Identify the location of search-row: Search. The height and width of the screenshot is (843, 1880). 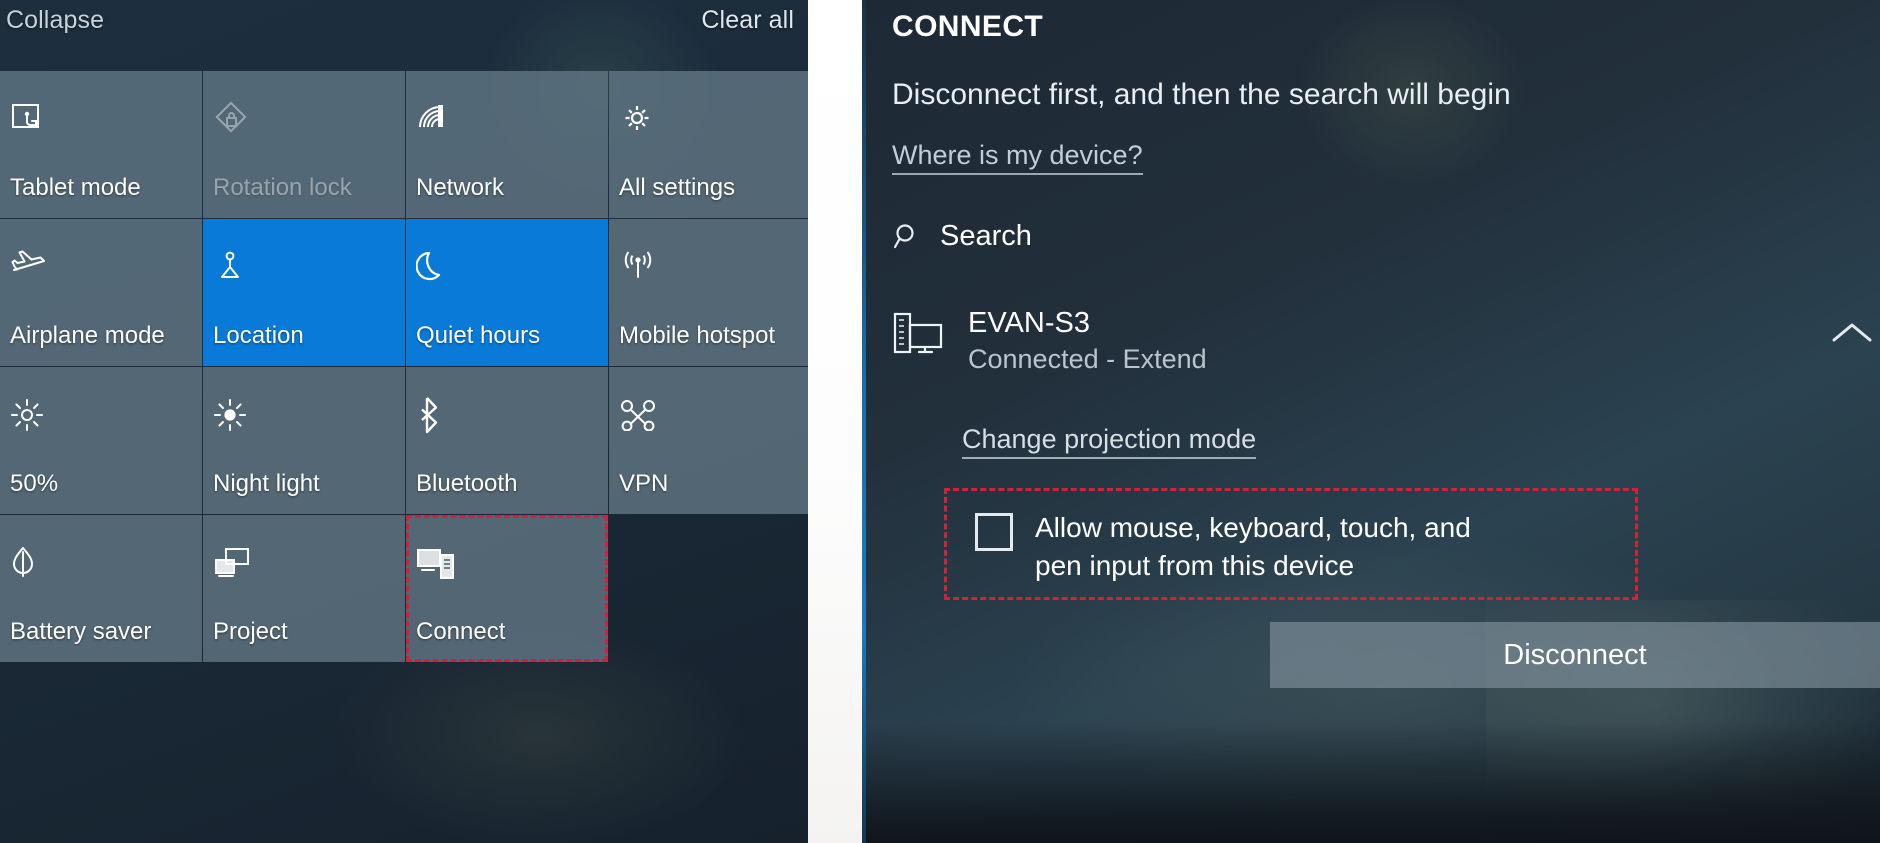
(962, 236).